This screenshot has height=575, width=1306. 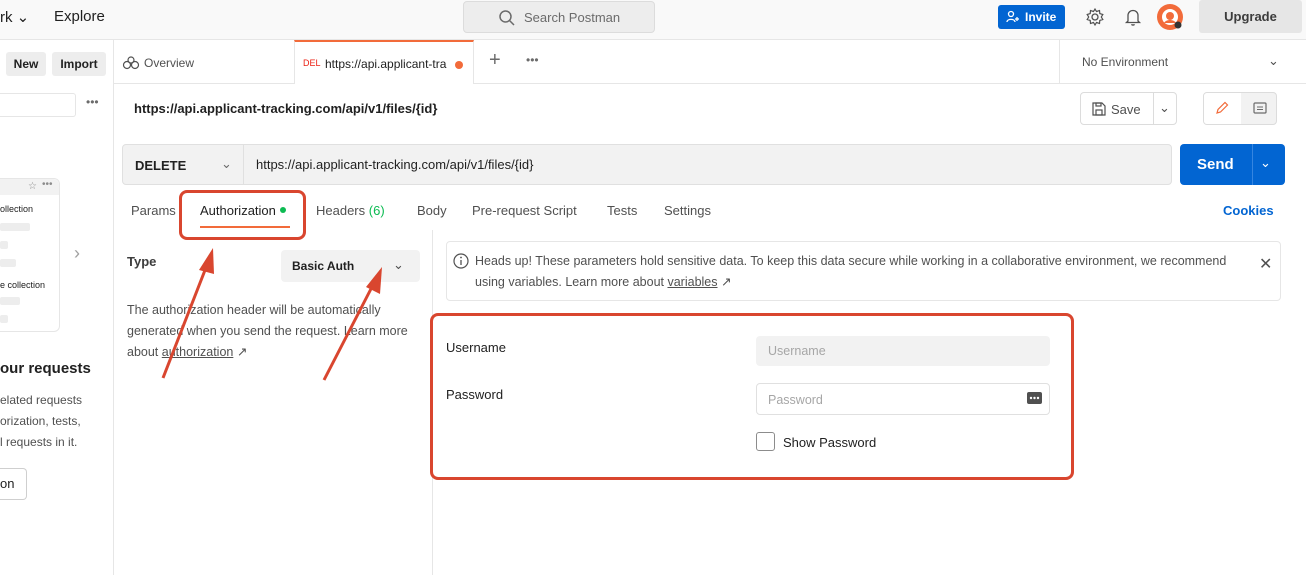 What do you see at coordinates (242, 215) in the screenshot?
I see `annotation-box-authorization-tab` at bounding box center [242, 215].